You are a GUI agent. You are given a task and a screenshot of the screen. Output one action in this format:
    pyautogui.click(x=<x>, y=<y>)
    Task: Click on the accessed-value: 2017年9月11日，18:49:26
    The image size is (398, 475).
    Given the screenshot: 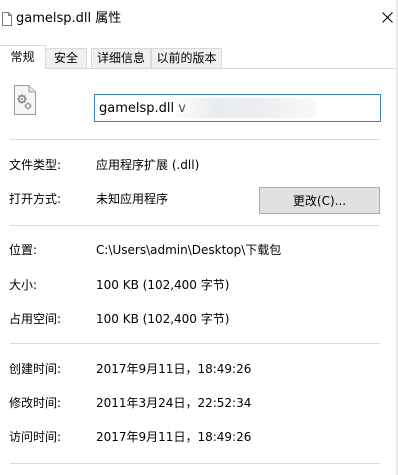 What is the action you would take?
    pyautogui.click(x=174, y=437)
    